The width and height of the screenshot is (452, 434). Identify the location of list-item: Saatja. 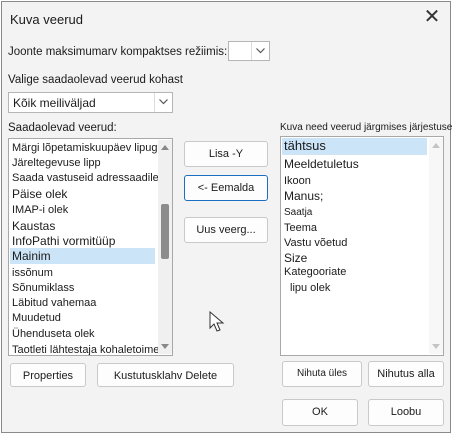
(298, 212).